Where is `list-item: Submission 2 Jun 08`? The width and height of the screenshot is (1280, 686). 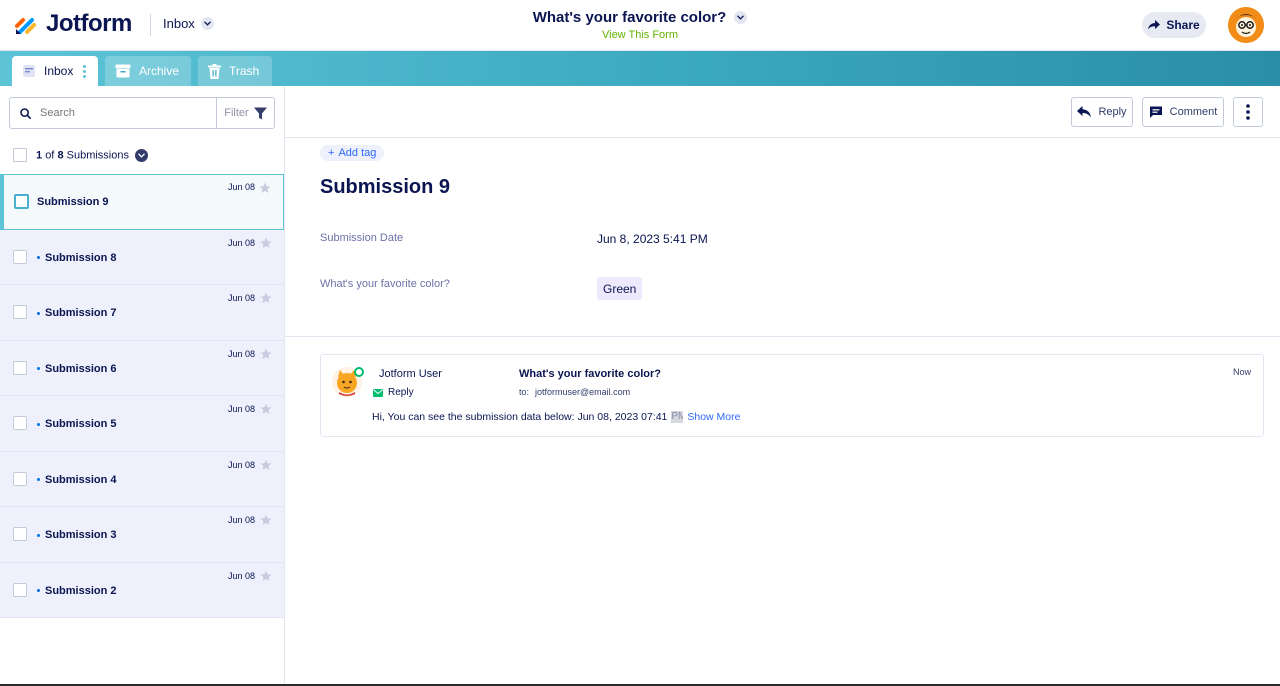
list-item: Submission 2 Jun 08 is located at coordinates (142, 590).